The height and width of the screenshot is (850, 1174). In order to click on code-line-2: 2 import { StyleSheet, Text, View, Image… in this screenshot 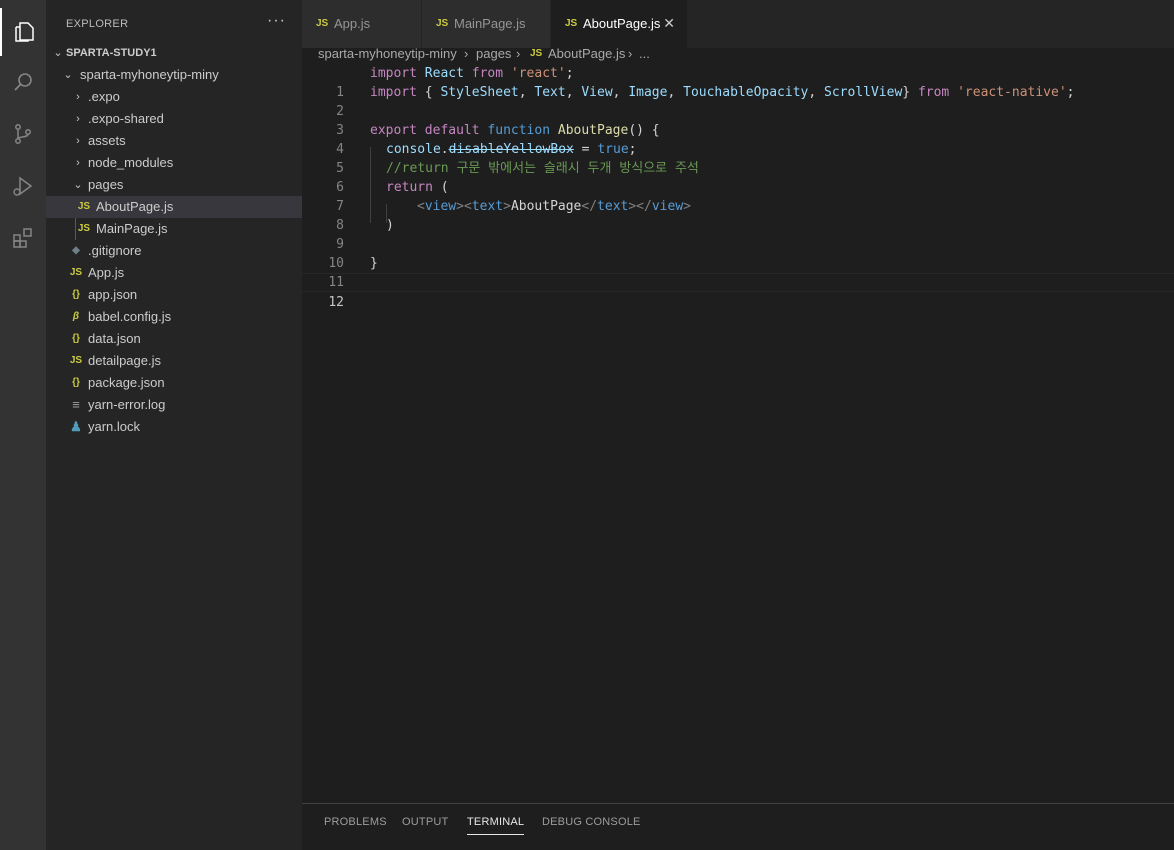, I will do `click(738, 101)`.